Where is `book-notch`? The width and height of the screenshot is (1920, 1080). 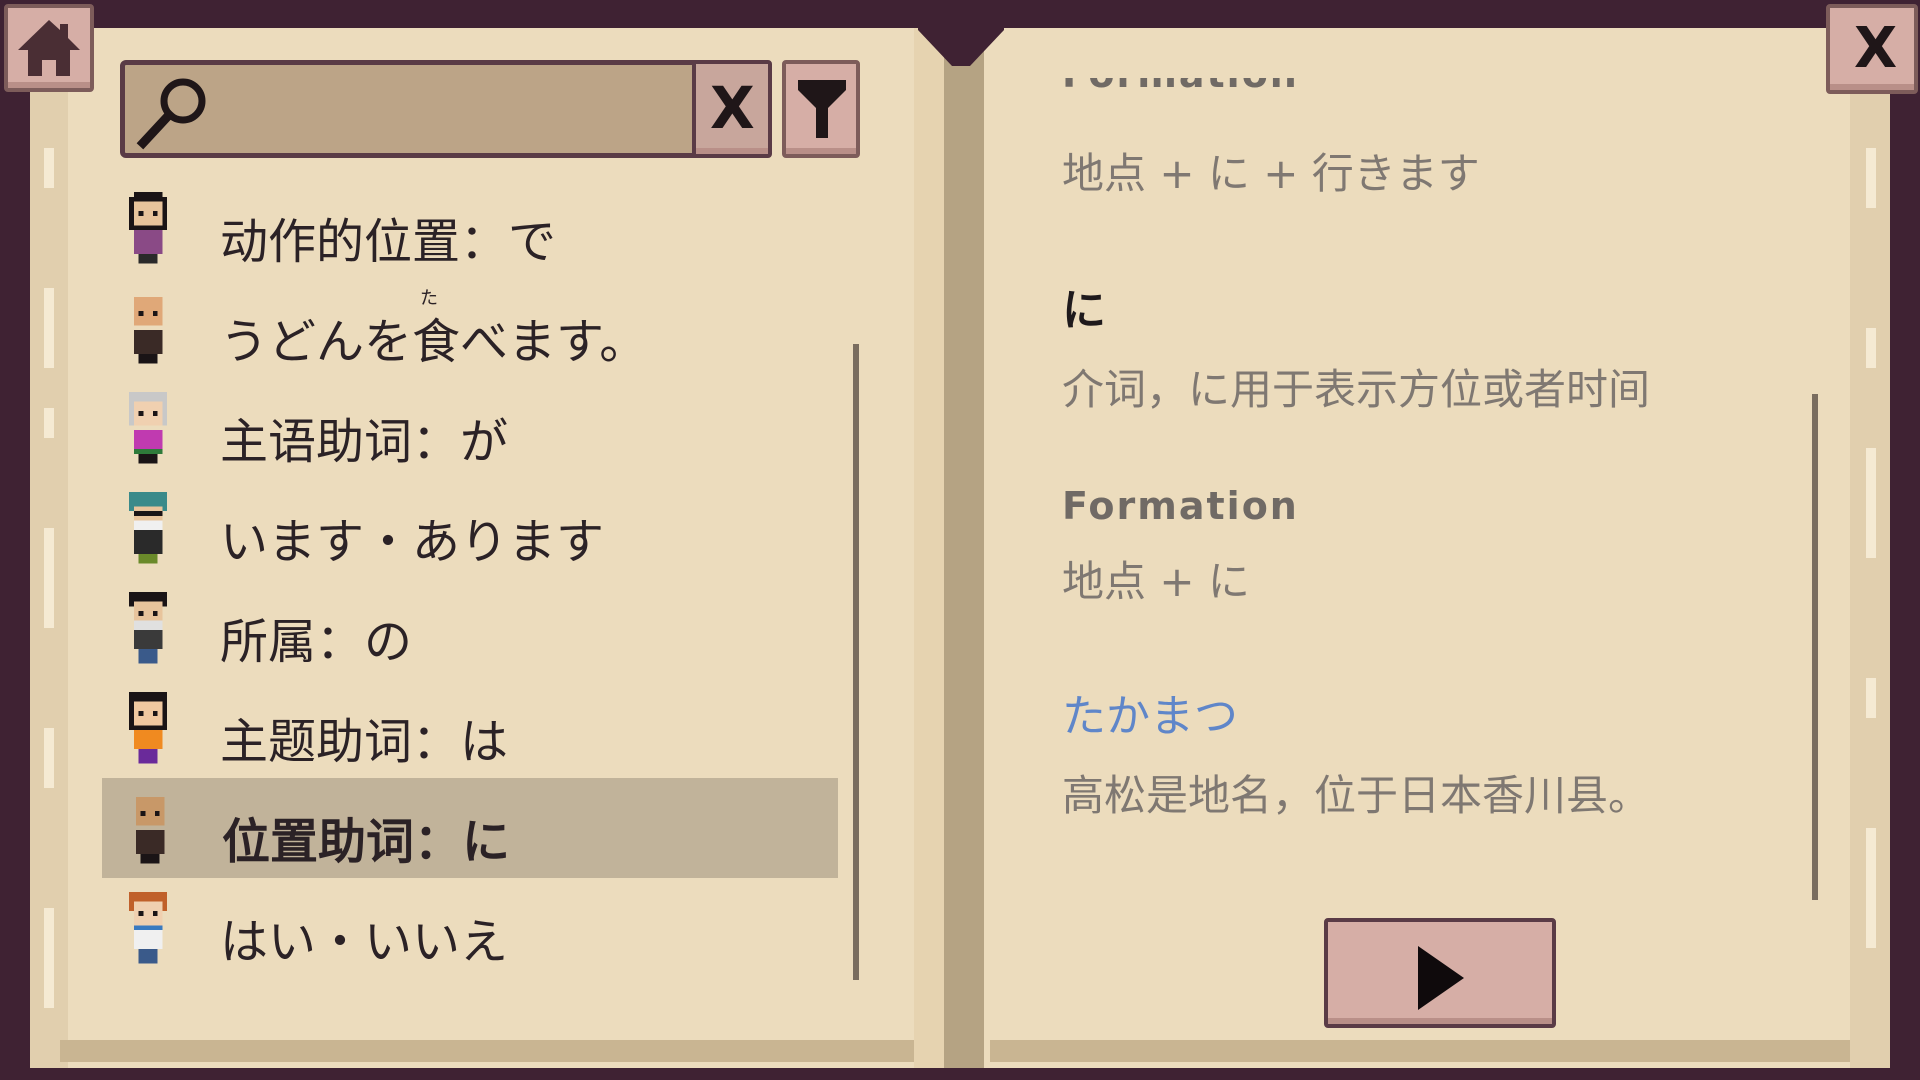 book-notch is located at coordinates (961, 33).